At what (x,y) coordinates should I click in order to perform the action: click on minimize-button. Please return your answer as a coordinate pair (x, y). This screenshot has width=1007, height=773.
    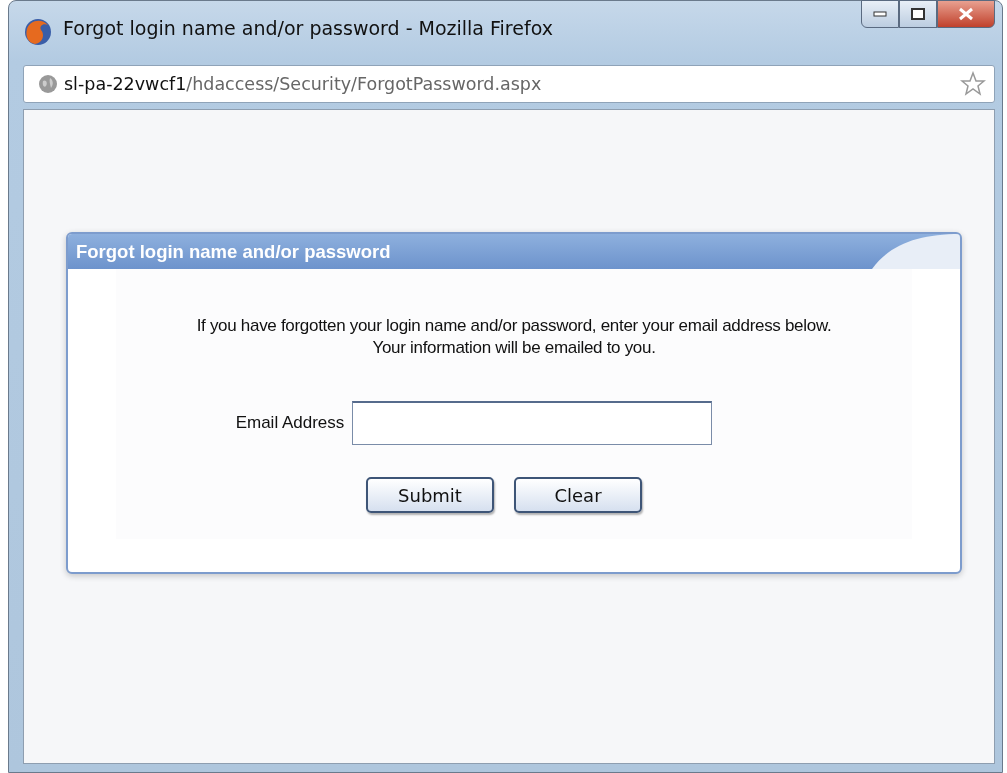
    Looking at the image, I should click on (880, 14).